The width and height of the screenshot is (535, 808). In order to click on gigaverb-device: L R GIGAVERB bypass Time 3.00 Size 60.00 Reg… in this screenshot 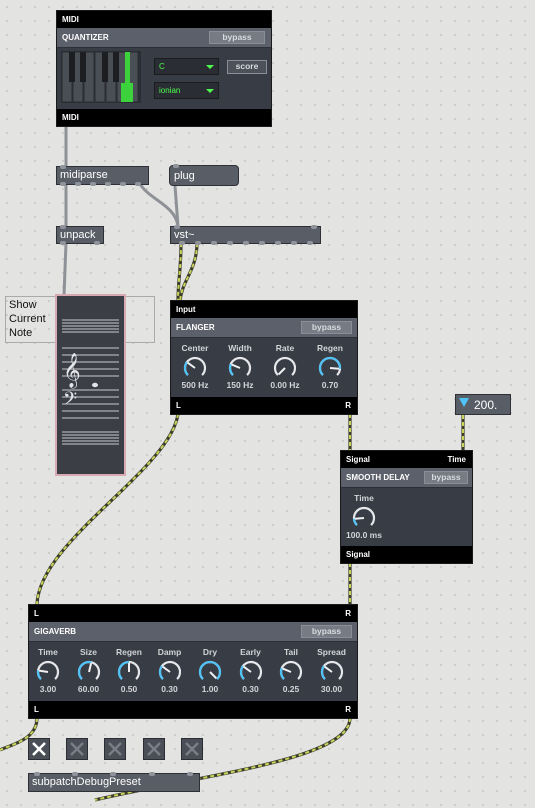, I will do `click(193, 661)`.